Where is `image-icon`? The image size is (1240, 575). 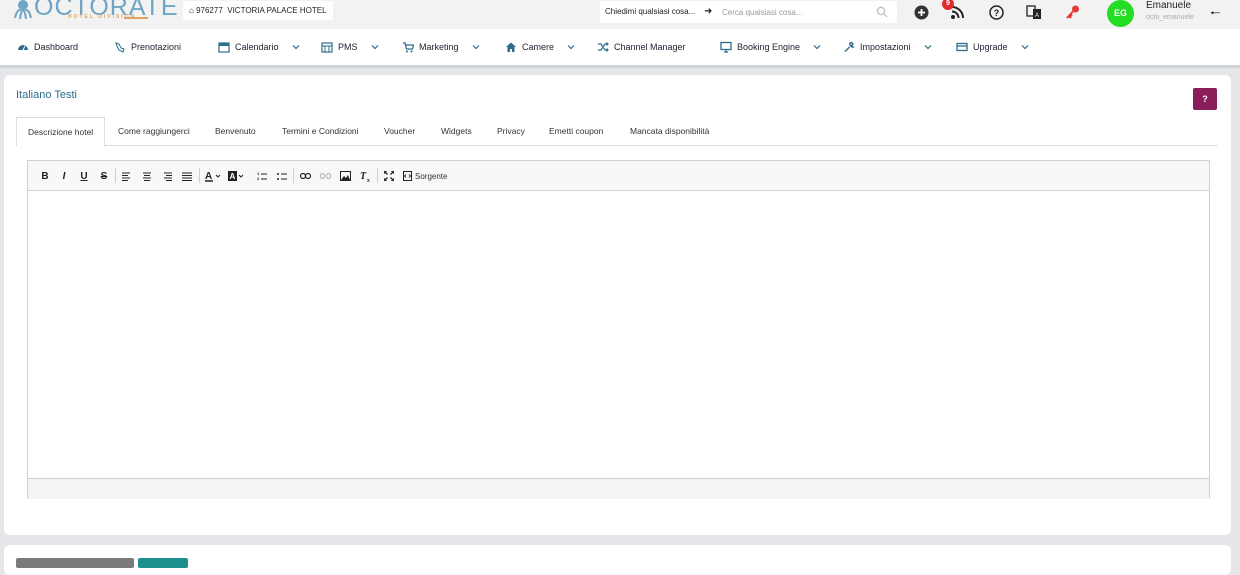 image-icon is located at coordinates (345, 176).